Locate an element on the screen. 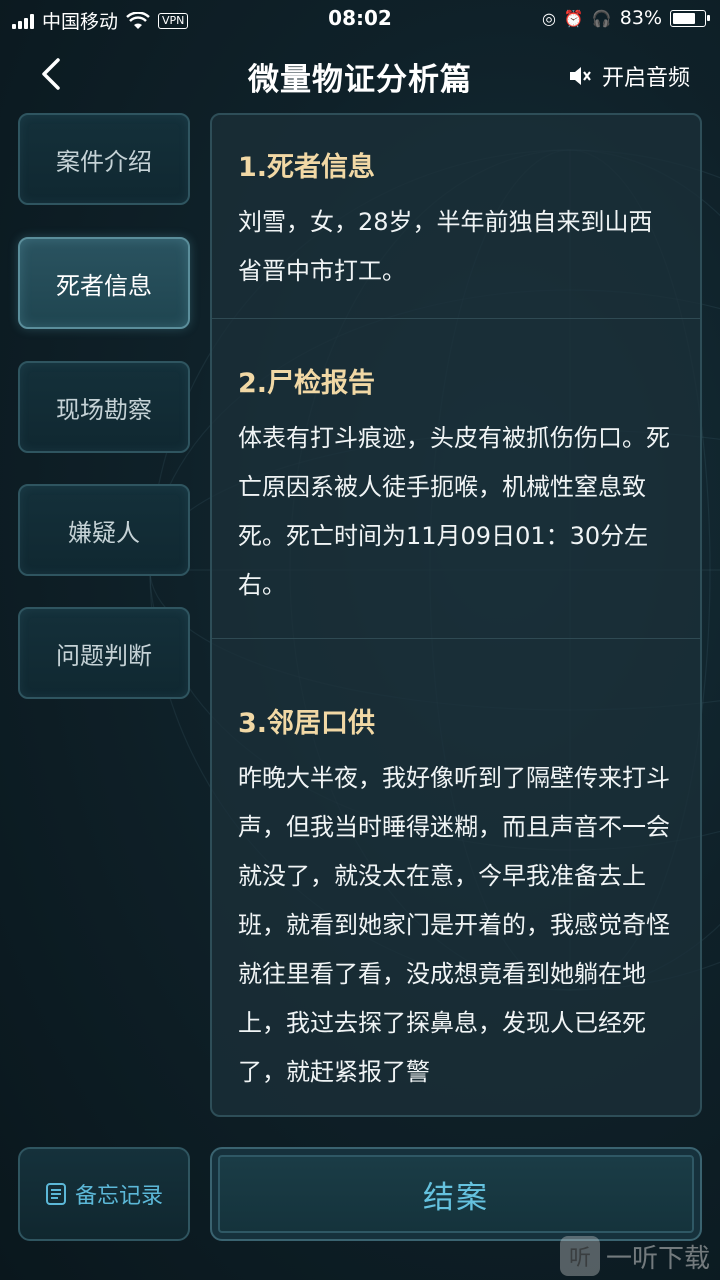 This screenshot has width=720, height=1280. watermark: 听 一听下载 is located at coordinates (635, 1256).